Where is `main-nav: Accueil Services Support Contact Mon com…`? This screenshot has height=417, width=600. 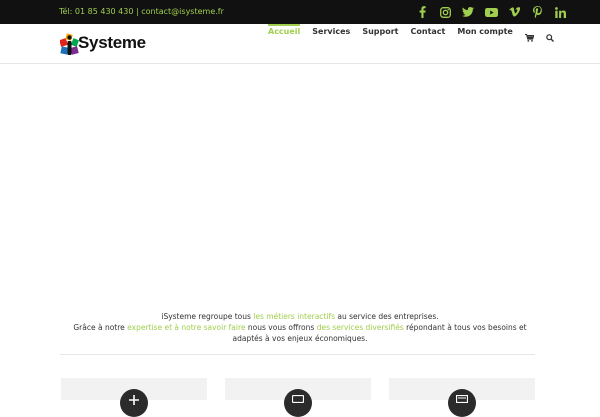
main-nav: Accueil Services Support Contact Mon com… is located at coordinates (417, 33).